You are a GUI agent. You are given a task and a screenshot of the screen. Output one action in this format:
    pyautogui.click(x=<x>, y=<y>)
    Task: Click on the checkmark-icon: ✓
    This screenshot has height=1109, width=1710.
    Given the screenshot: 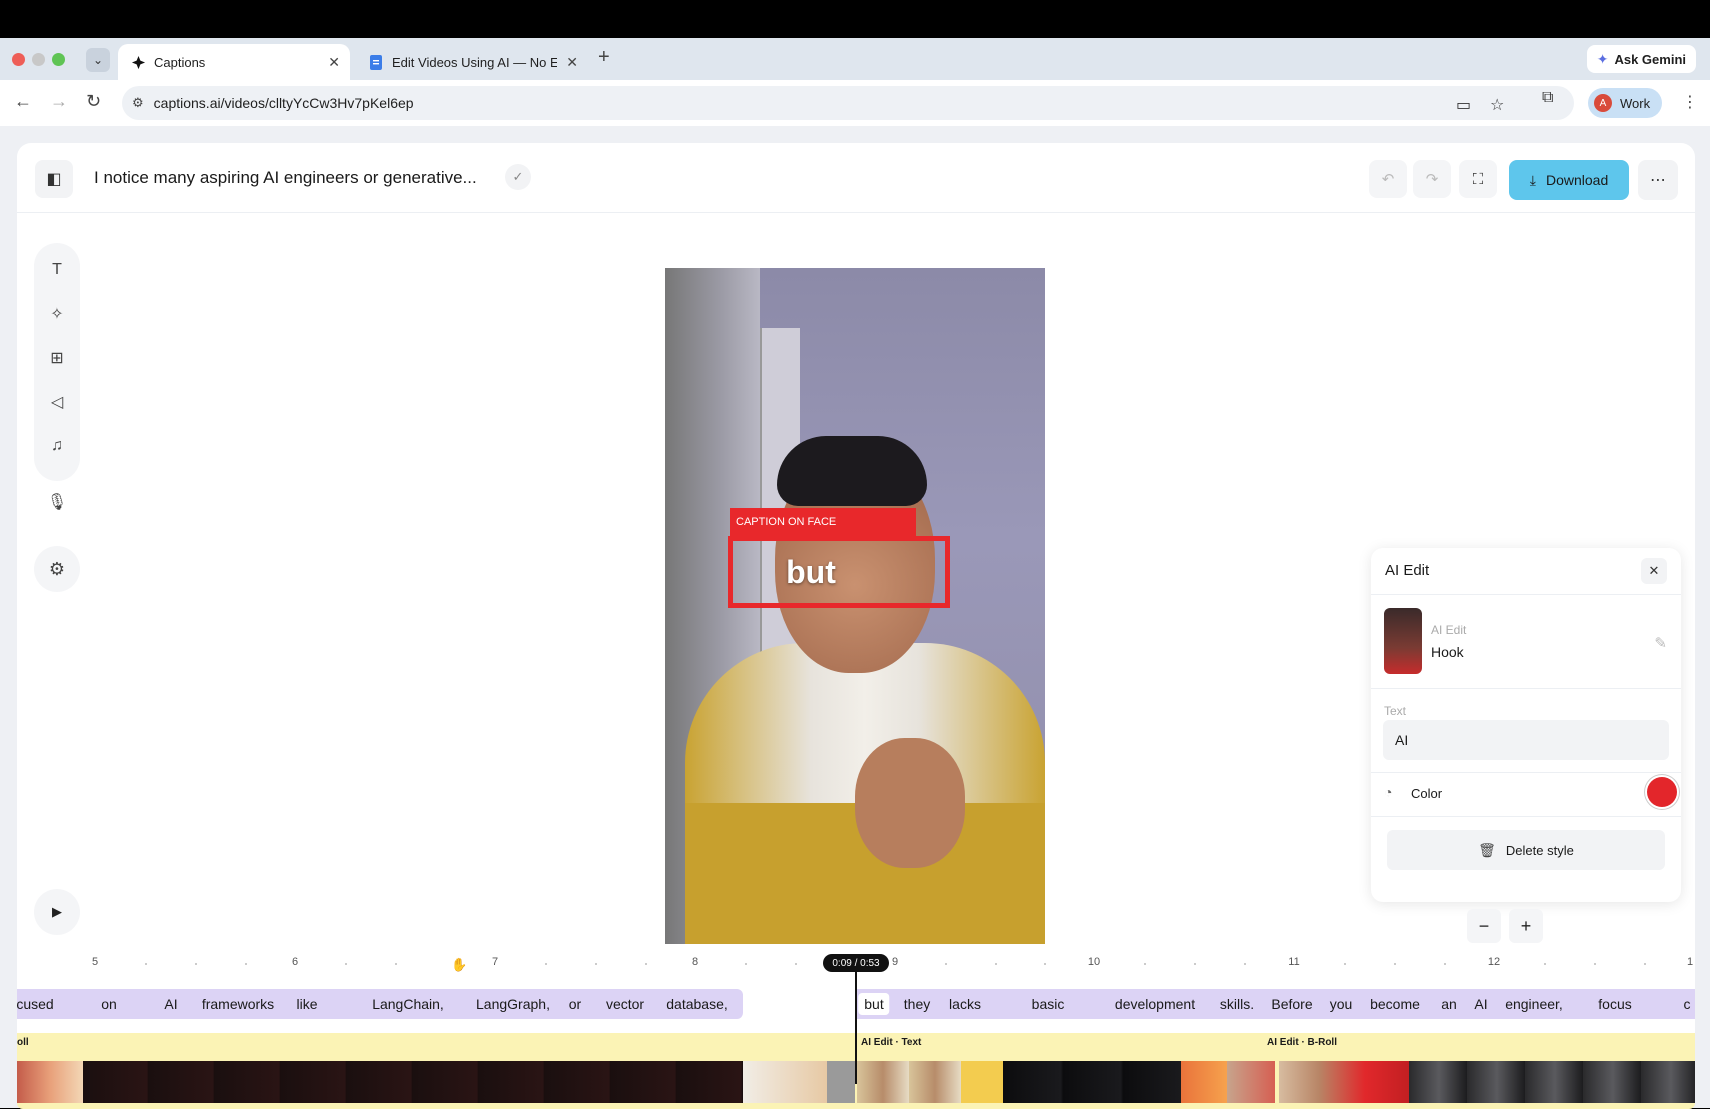 What is the action you would take?
    pyautogui.click(x=518, y=176)
    